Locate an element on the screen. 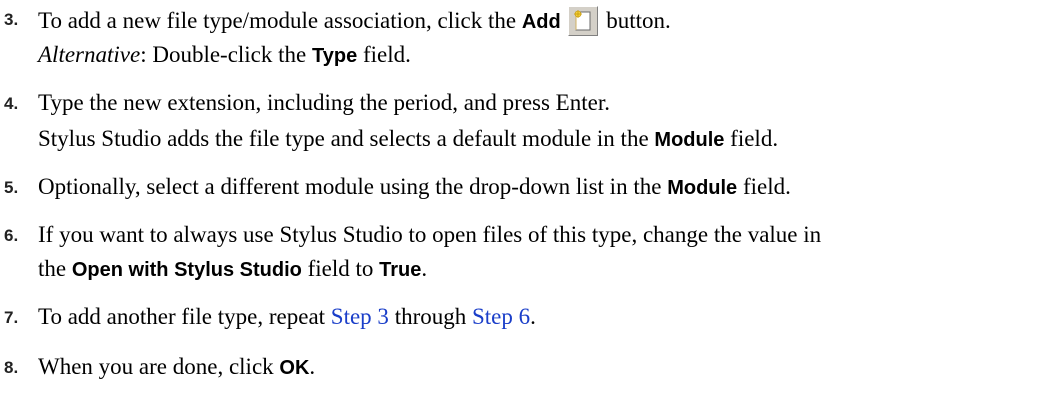 The height and width of the screenshot is (414, 1053). type-field-label: Type is located at coordinates (335, 56).